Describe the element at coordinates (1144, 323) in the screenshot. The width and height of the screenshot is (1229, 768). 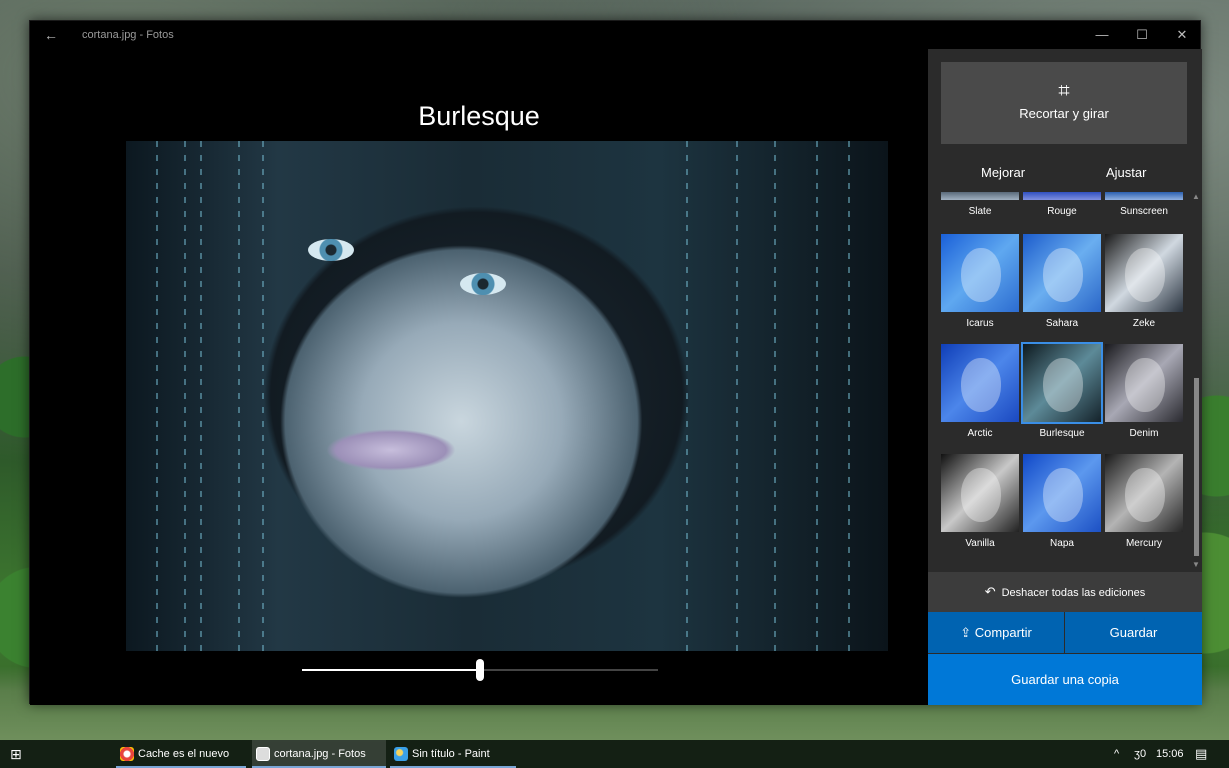
I see `filter-label: Zeke` at that location.